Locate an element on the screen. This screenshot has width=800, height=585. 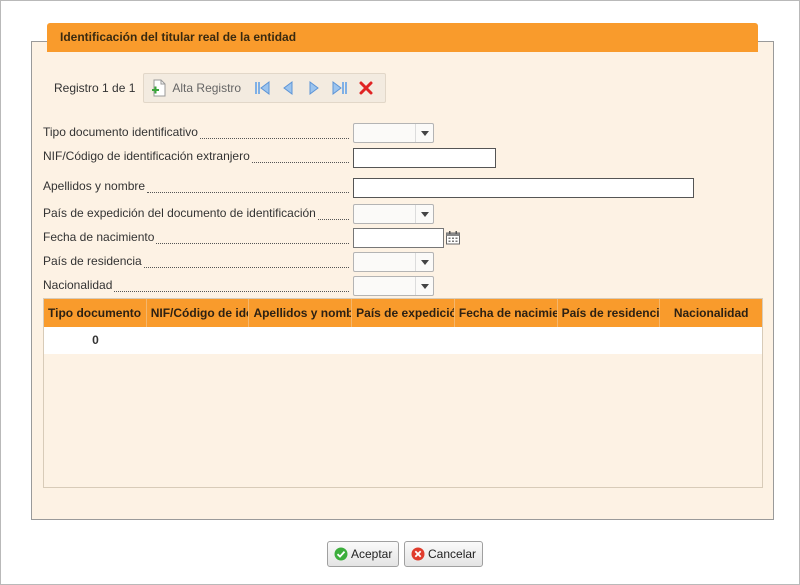
next-record-button is located at coordinates (314, 88).